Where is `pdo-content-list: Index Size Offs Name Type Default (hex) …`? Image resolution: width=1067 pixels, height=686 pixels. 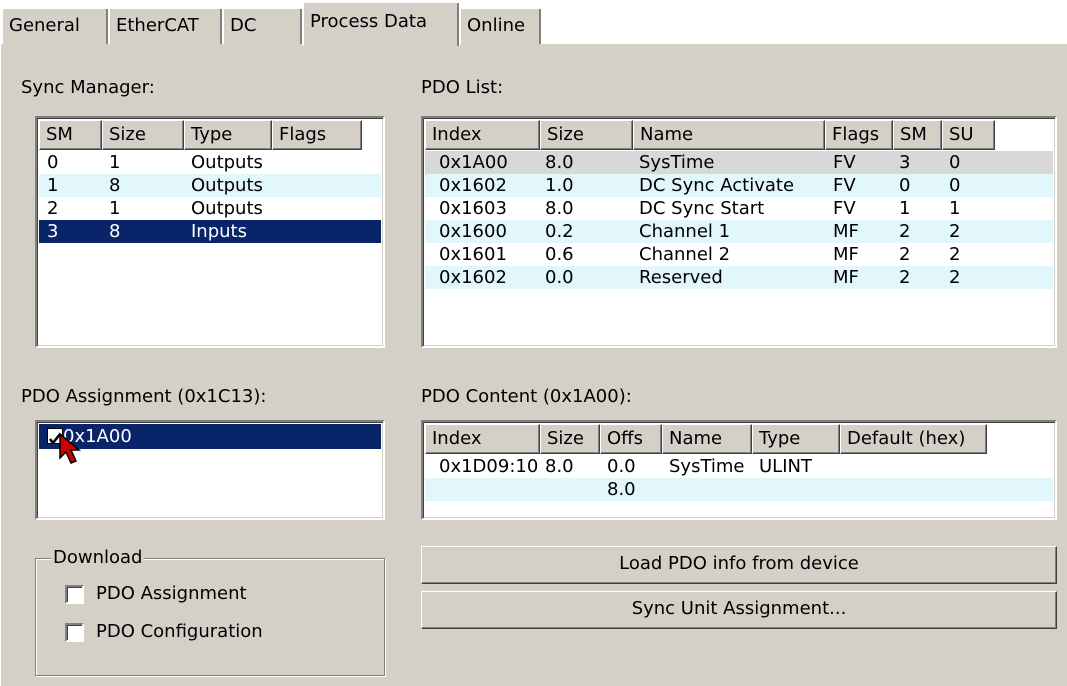 pdo-content-list: Index Size Offs Name Type Default (hex) … is located at coordinates (739, 470).